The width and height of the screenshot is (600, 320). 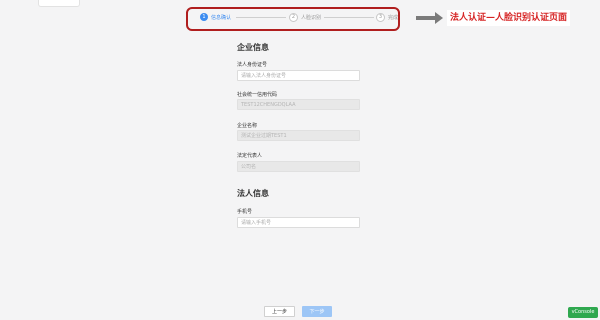 I want to click on id-number-label: 法人身份证号, so click(x=252, y=65).